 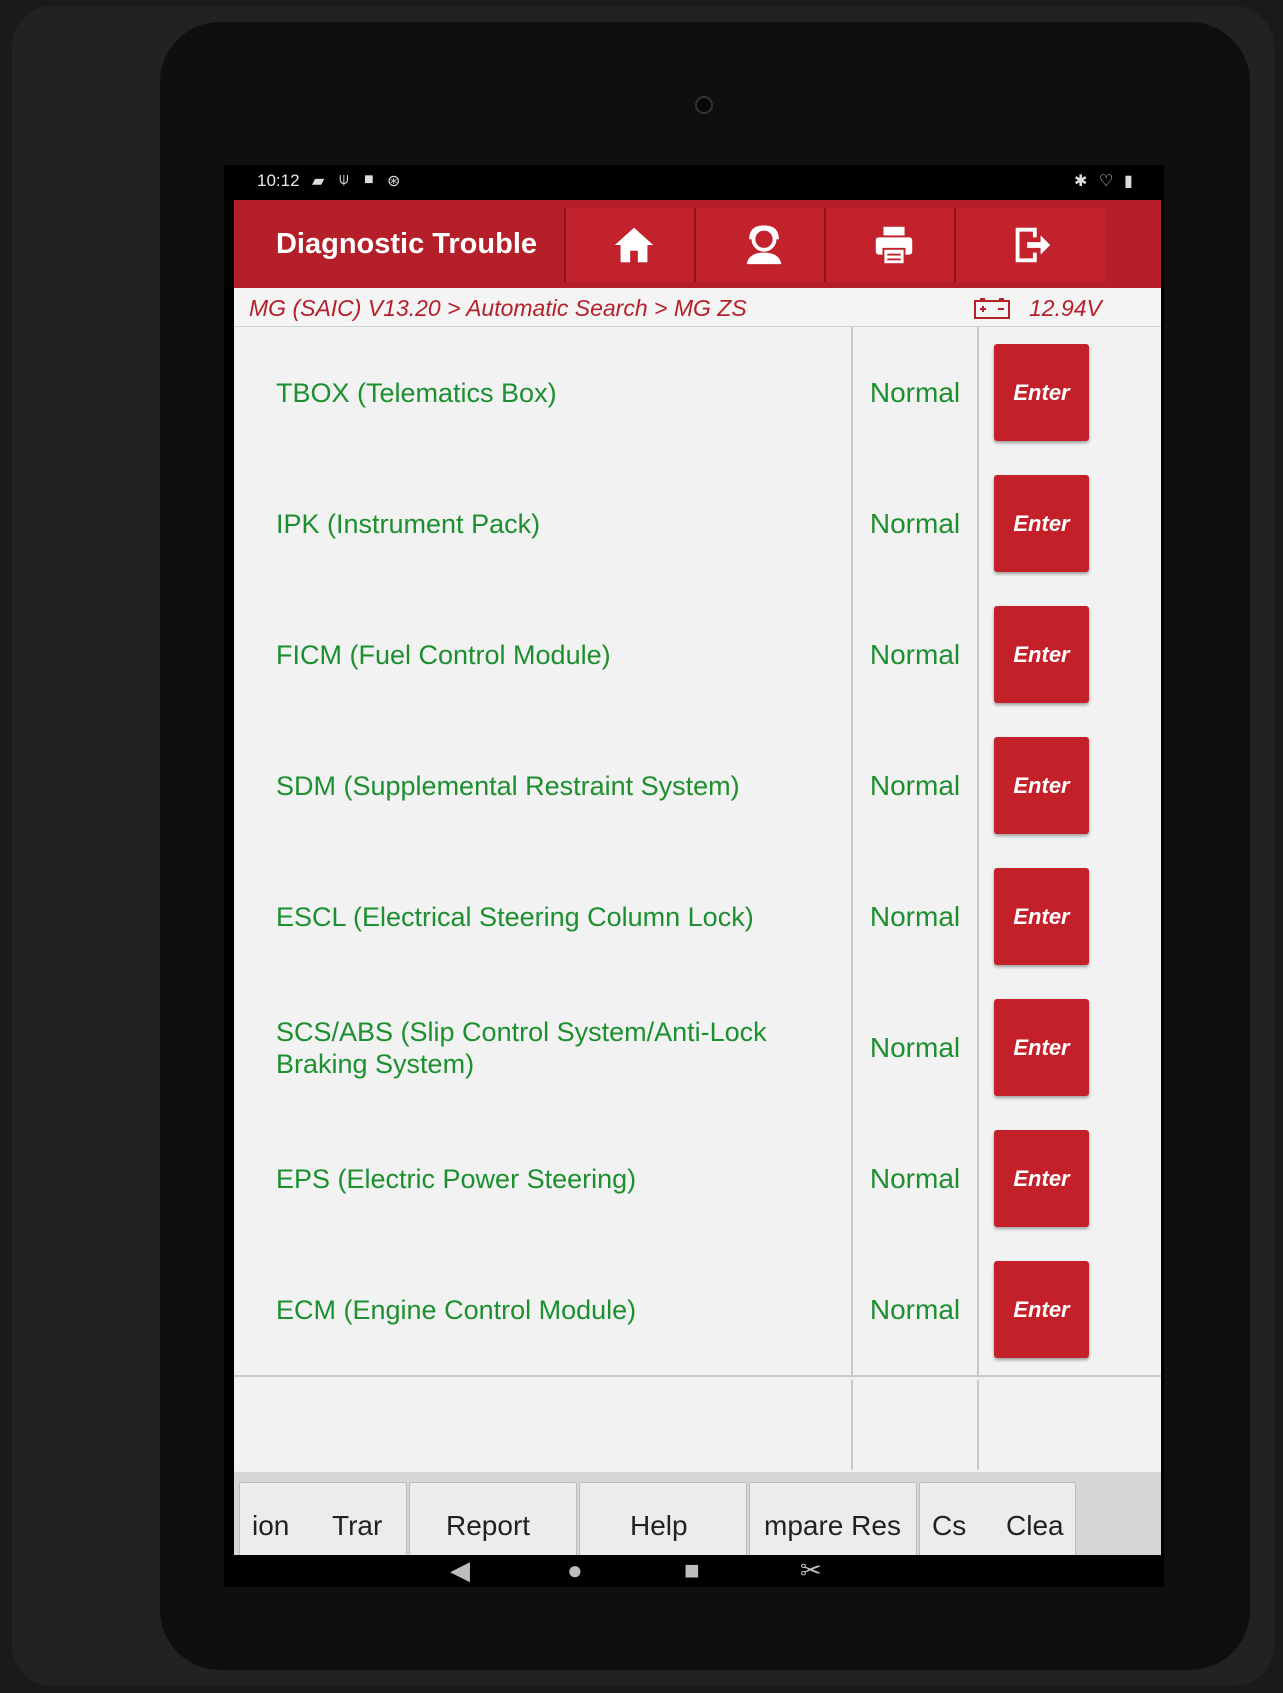 I want to click on system-row: ECM (Engine Control Module) Normal Enter, so click(x=697, y=1310).